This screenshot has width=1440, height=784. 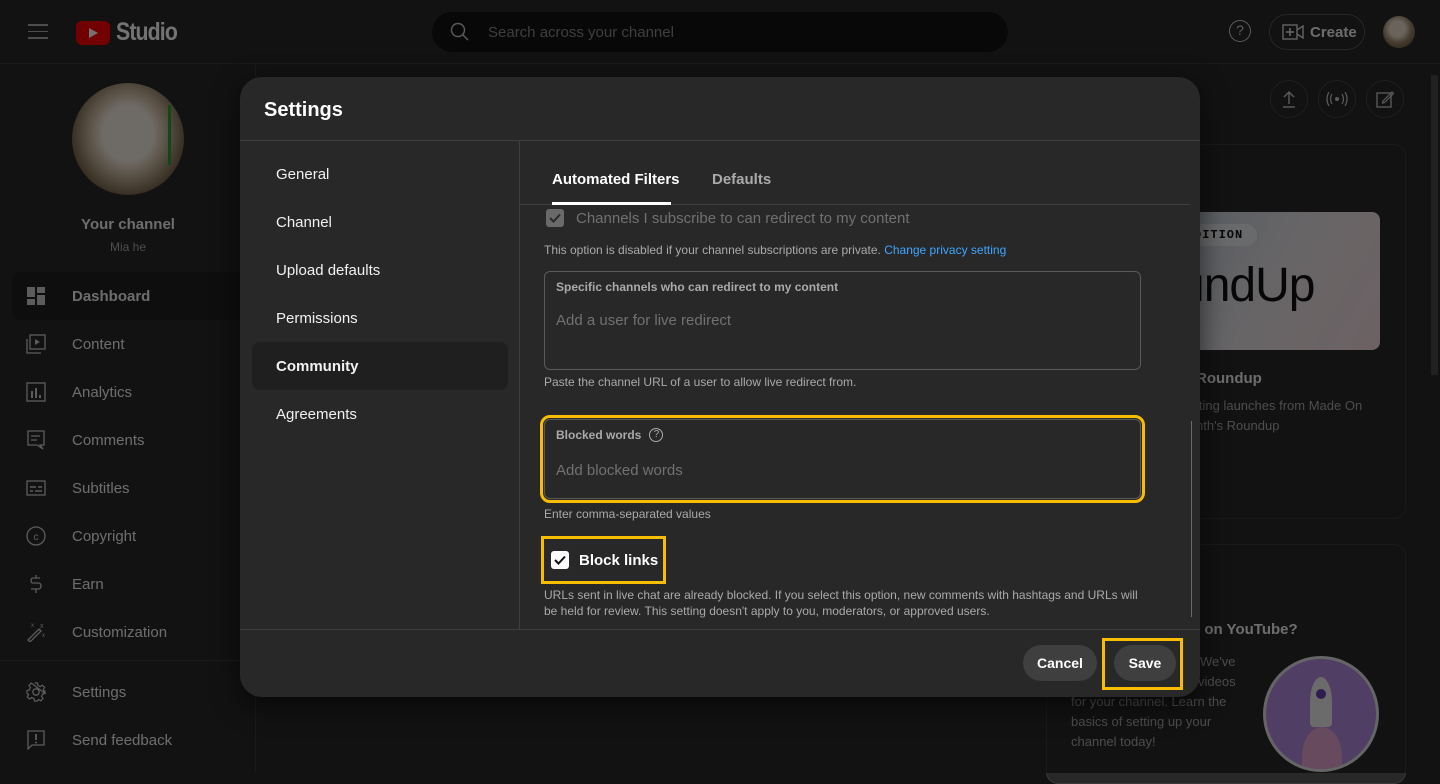 I want to click on subscribe-redirect-checkbox, so click(x=555, y=218).